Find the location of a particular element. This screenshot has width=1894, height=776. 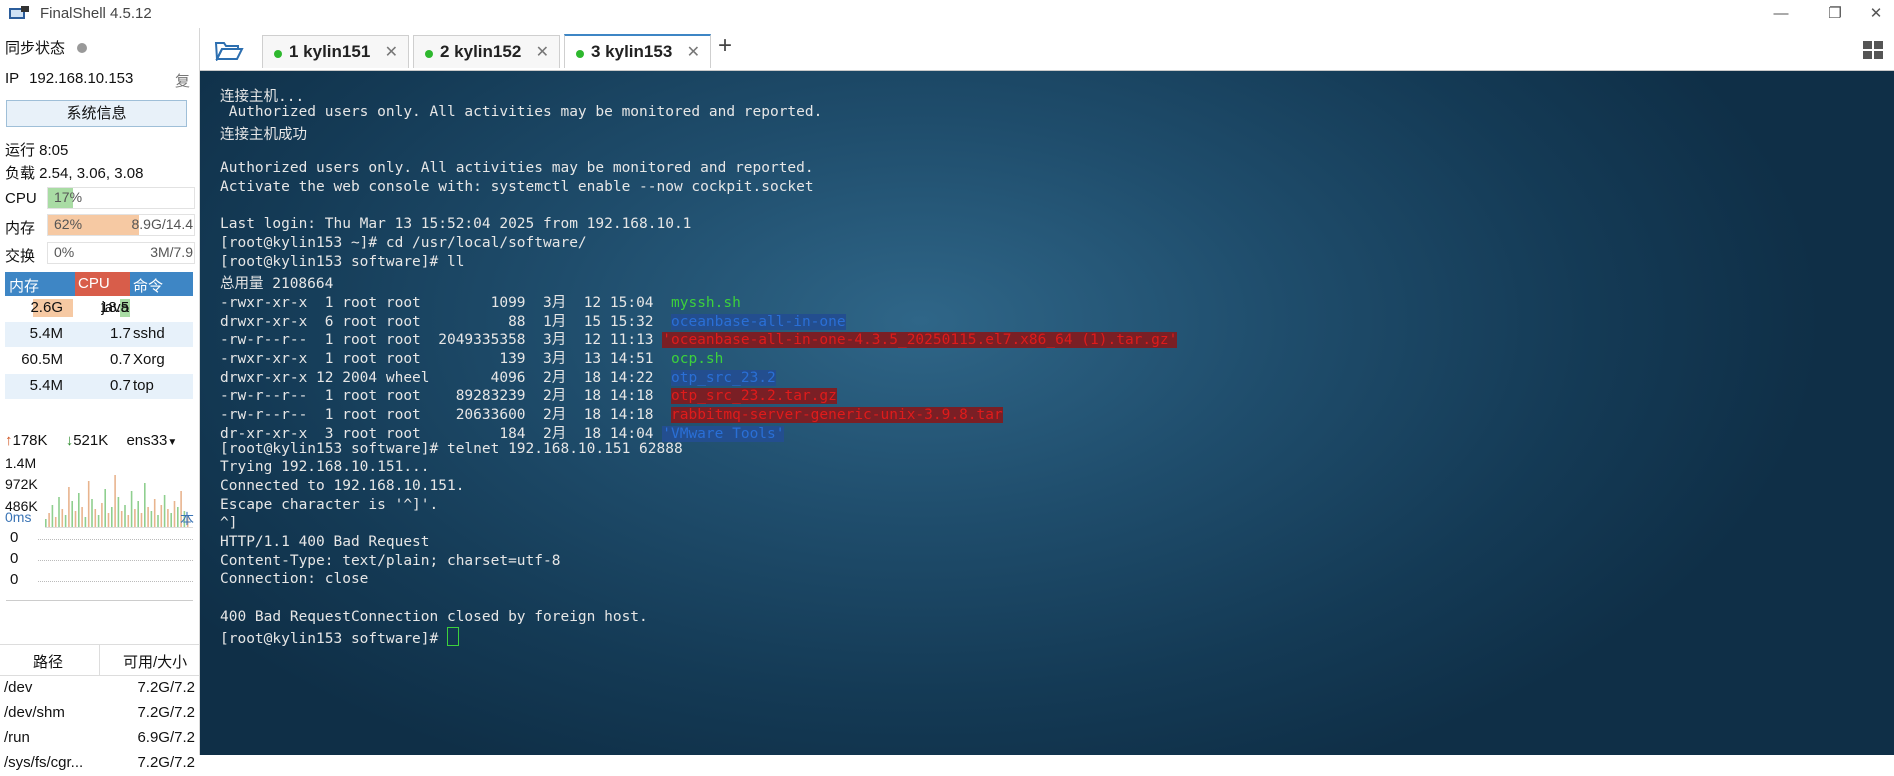

process-table-header: 内存 CPU 命令 is located at coordinates (99, 284).